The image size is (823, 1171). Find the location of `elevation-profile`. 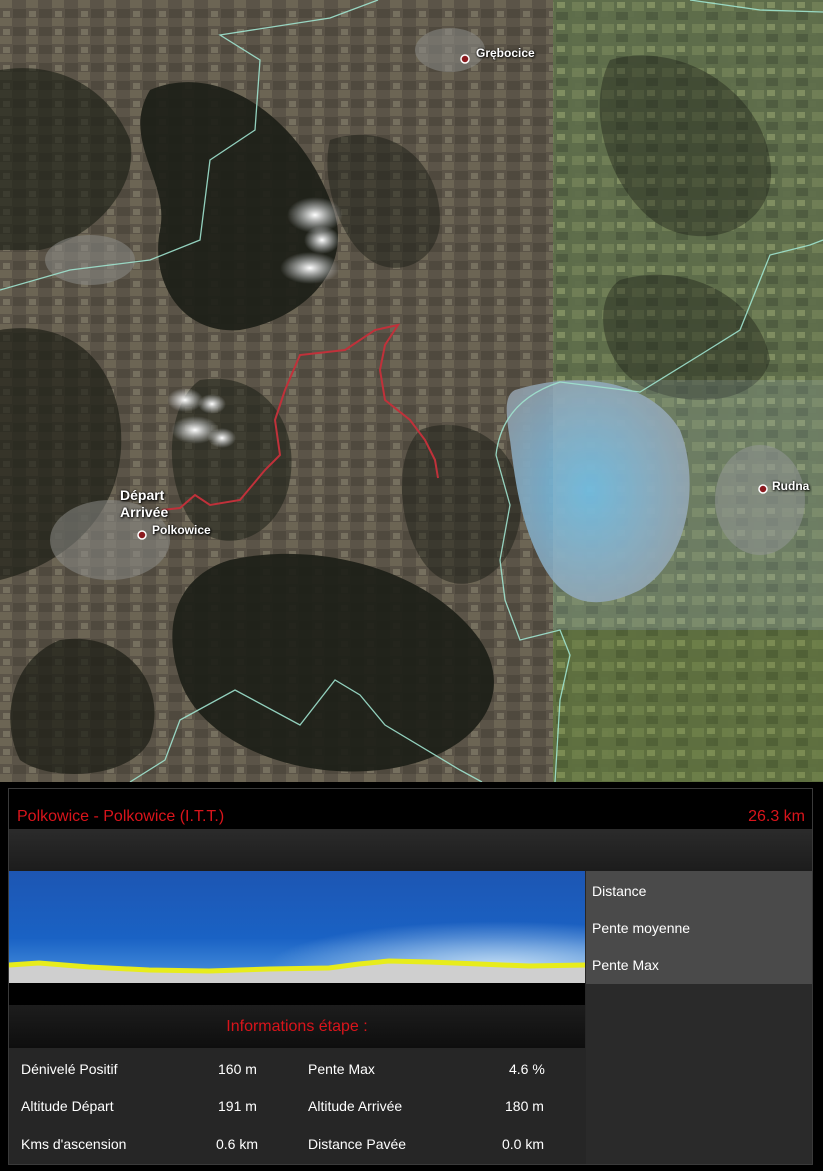

elevation-profile is located at coordinates (297, 927).